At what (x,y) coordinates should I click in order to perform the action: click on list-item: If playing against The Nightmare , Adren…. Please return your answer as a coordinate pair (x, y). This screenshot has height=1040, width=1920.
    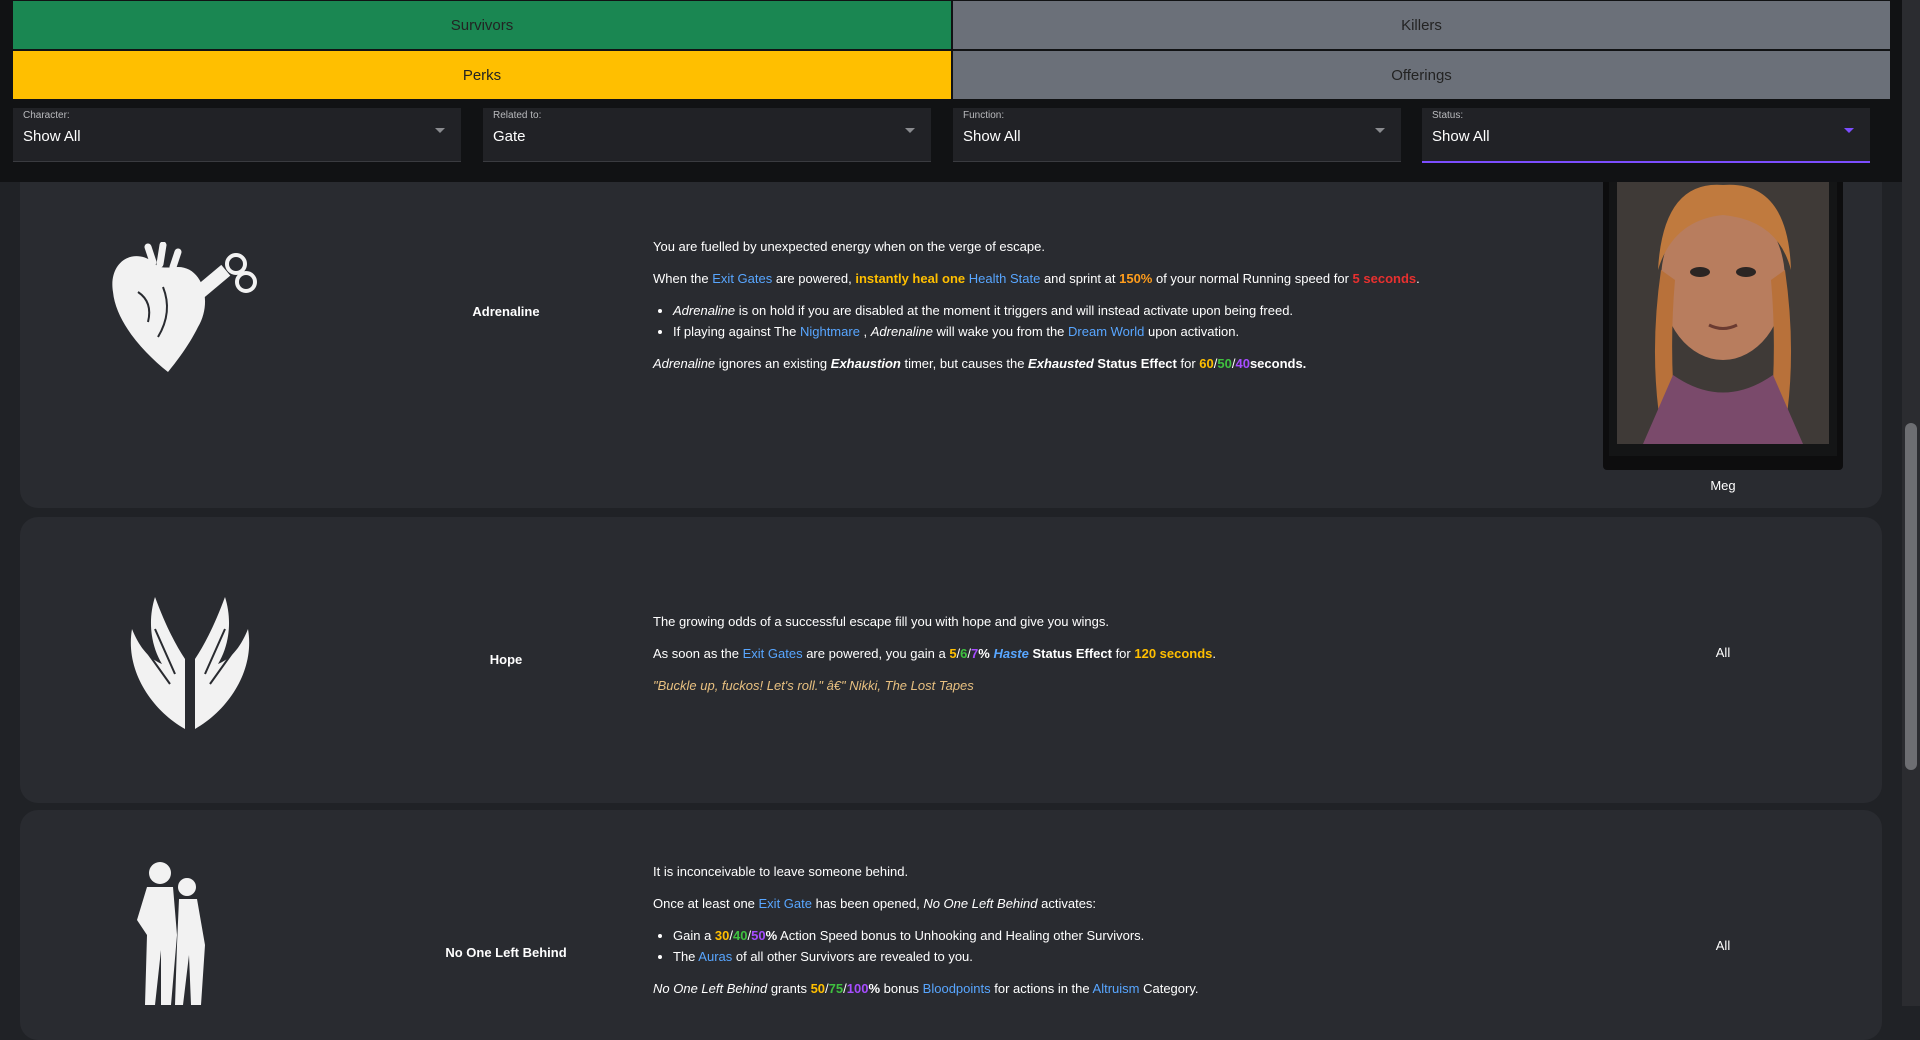
    Looking at the image, I should click on (1073, 331).